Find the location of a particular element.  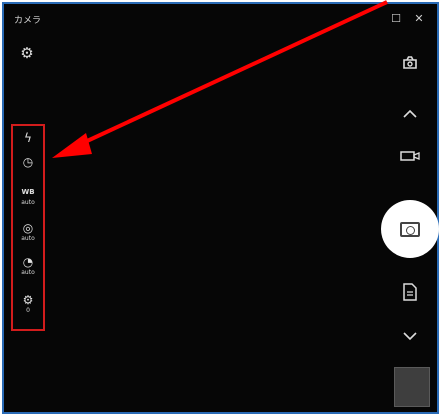

focus-icon: ◎ is located at coordinates (28, 228).